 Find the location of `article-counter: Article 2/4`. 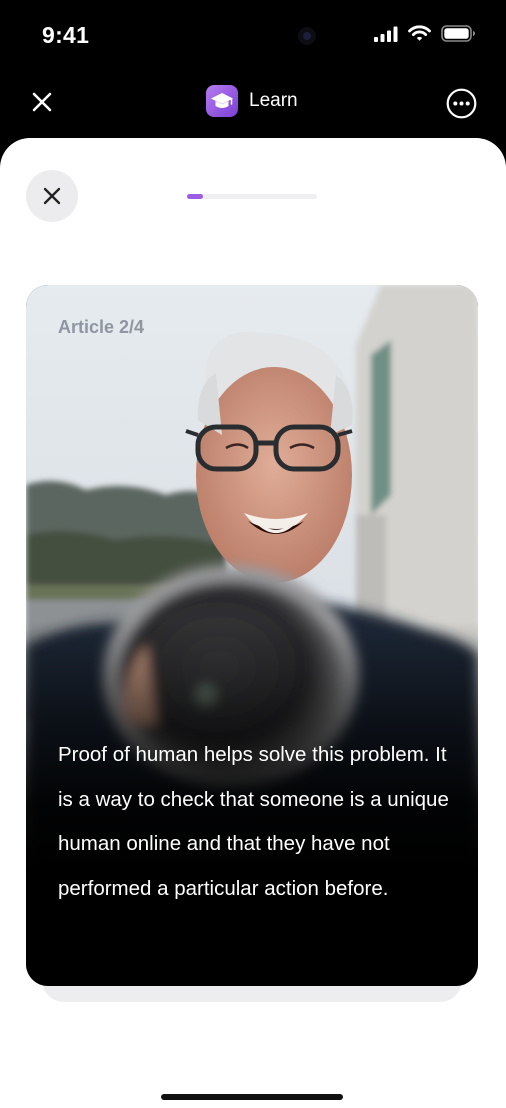

article-counter: Article 2/4 is located at coordinates (101, 327).